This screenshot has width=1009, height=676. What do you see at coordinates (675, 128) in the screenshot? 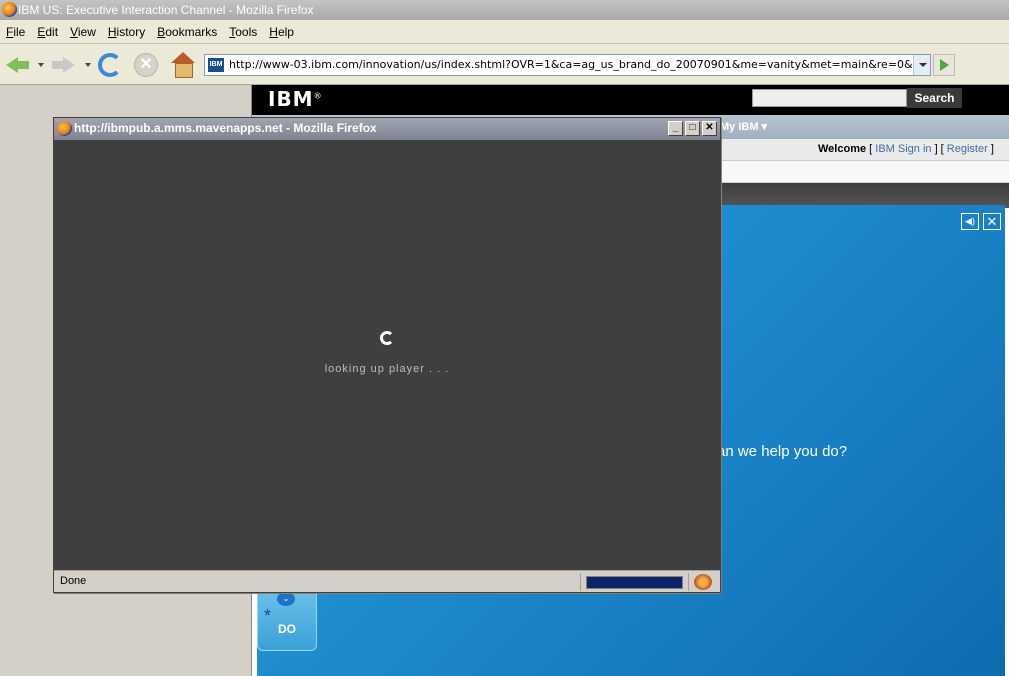
I see `minimize-button: _` at bounding box center [675, 128].